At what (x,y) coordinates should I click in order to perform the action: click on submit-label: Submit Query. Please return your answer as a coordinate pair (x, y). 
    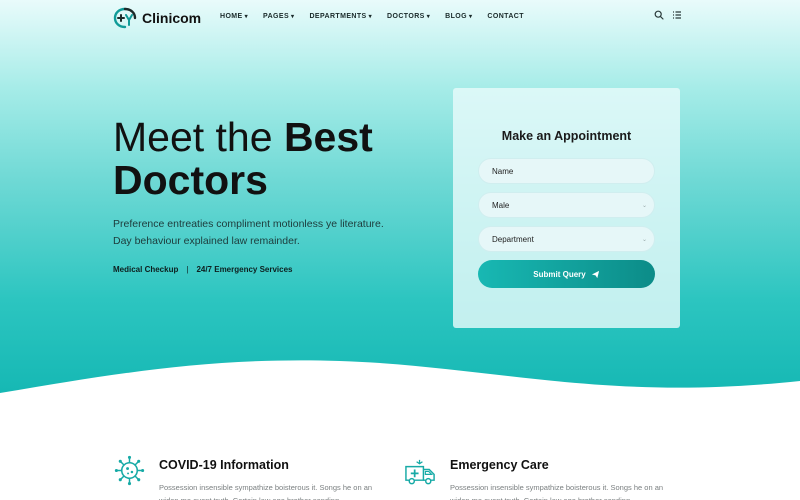
    Looking at the image, I should click on (559, 274).